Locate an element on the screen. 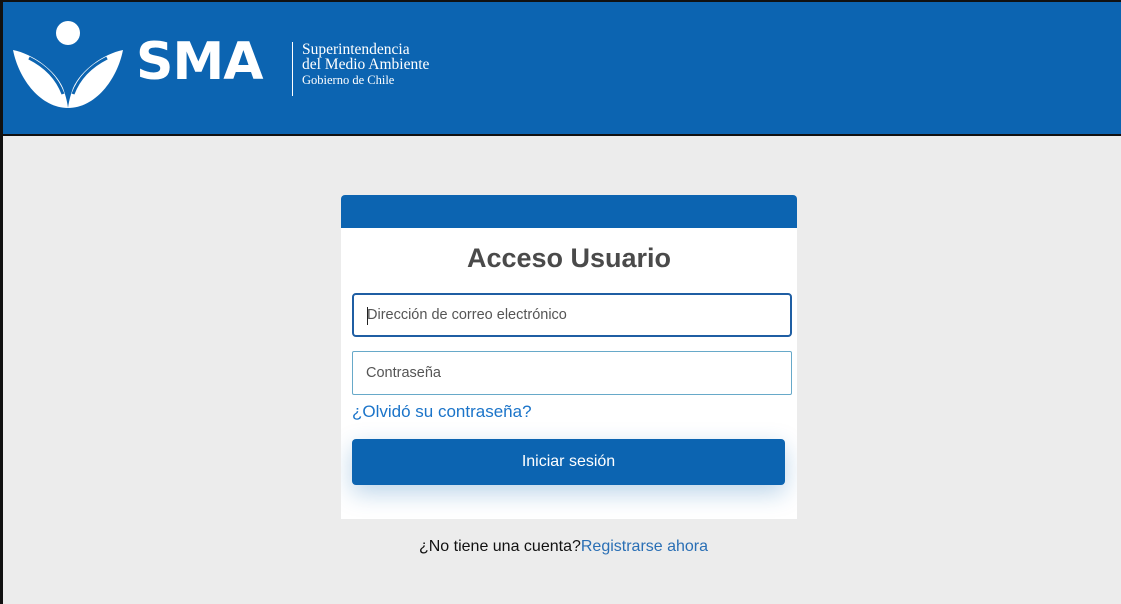  agency-name-line3: Gobierno de Chile is located at coordinates (348, 80).